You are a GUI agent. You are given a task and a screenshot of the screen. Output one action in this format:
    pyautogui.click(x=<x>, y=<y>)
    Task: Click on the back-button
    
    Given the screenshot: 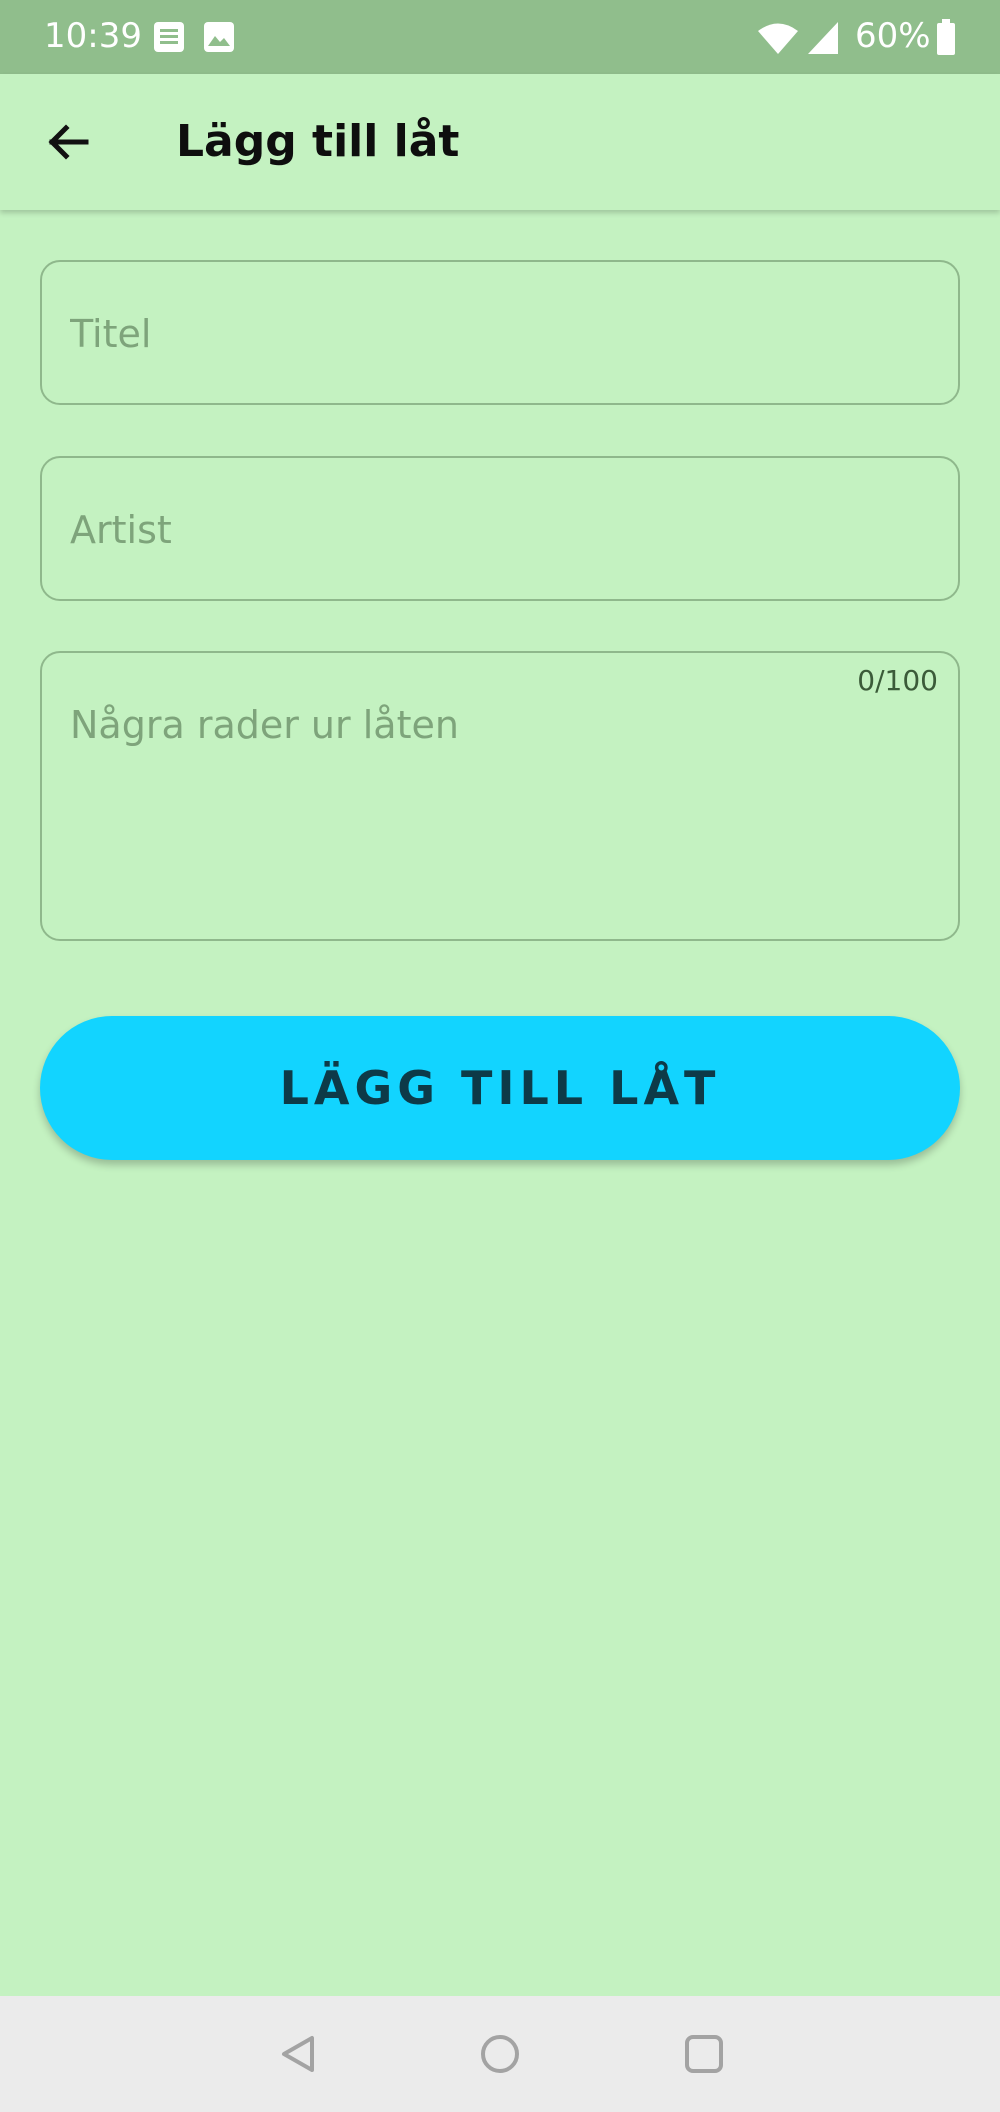 What is the action you would take?
    pyautogui.click(x=68, y=142)
    